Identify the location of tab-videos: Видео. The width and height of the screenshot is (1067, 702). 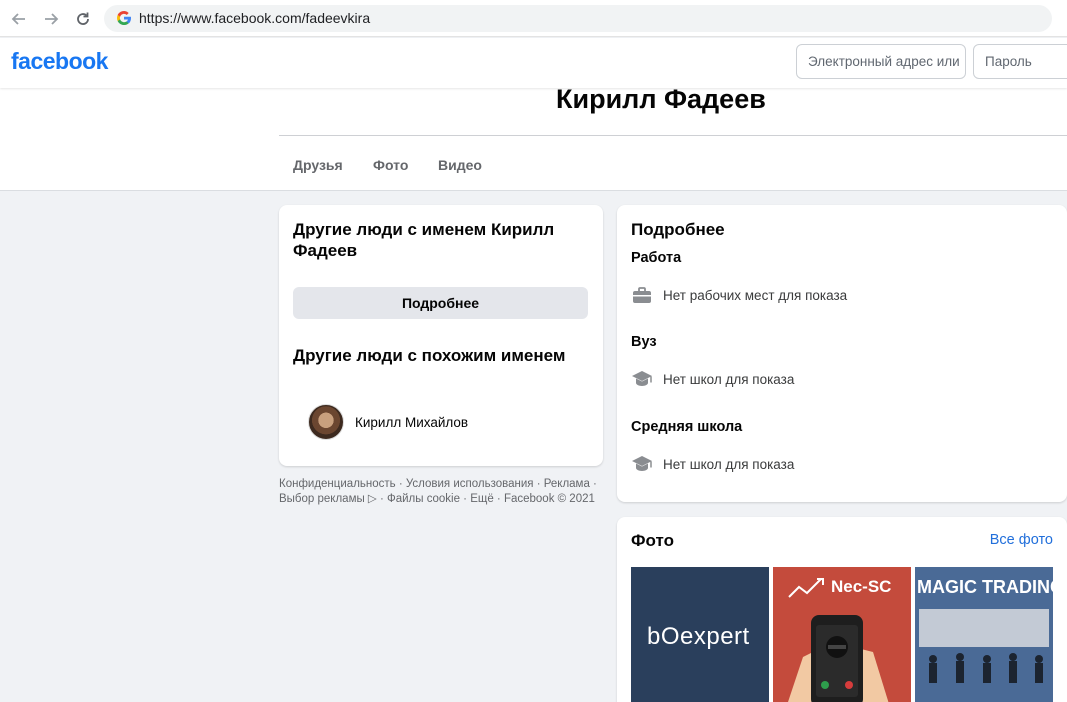
(460, 165).